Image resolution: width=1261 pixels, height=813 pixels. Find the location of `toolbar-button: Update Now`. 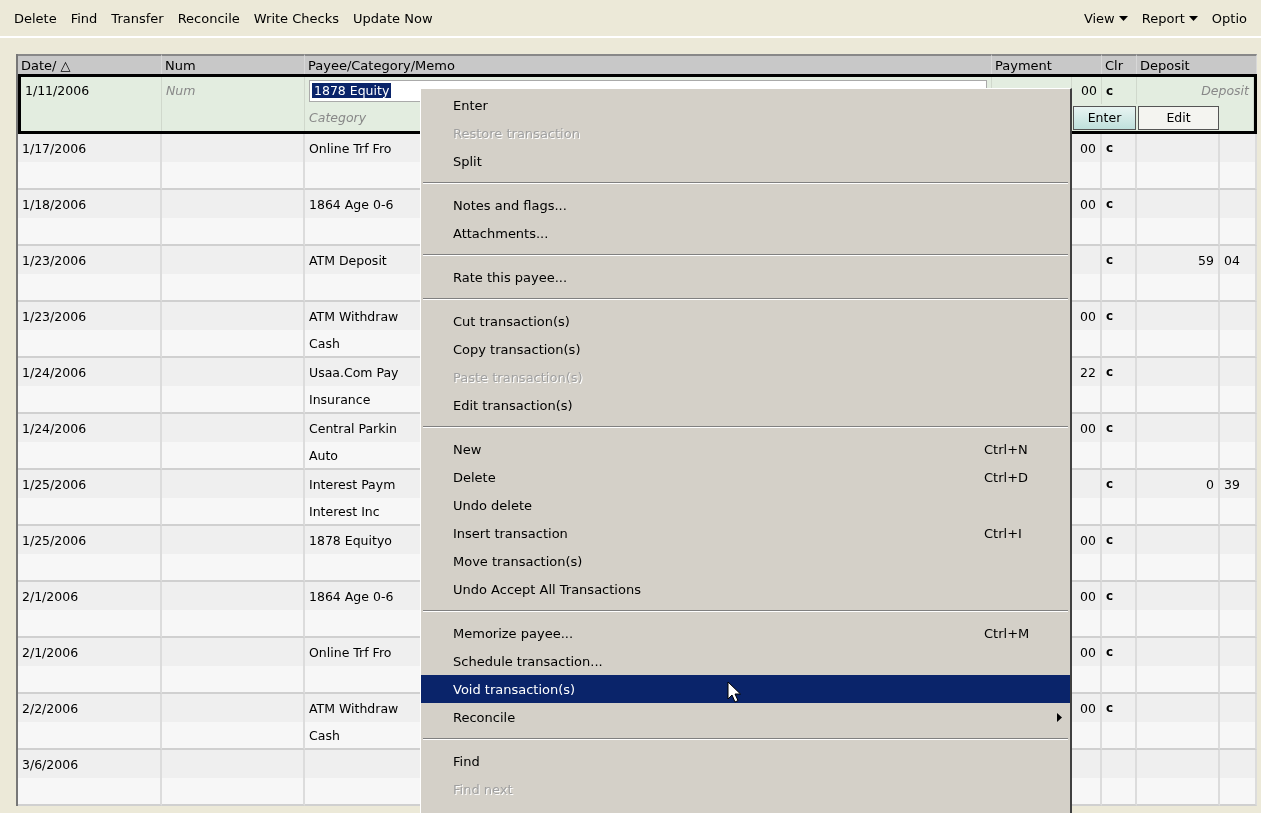

toolbar-button: Update Now is located at coordinates (393, 18).